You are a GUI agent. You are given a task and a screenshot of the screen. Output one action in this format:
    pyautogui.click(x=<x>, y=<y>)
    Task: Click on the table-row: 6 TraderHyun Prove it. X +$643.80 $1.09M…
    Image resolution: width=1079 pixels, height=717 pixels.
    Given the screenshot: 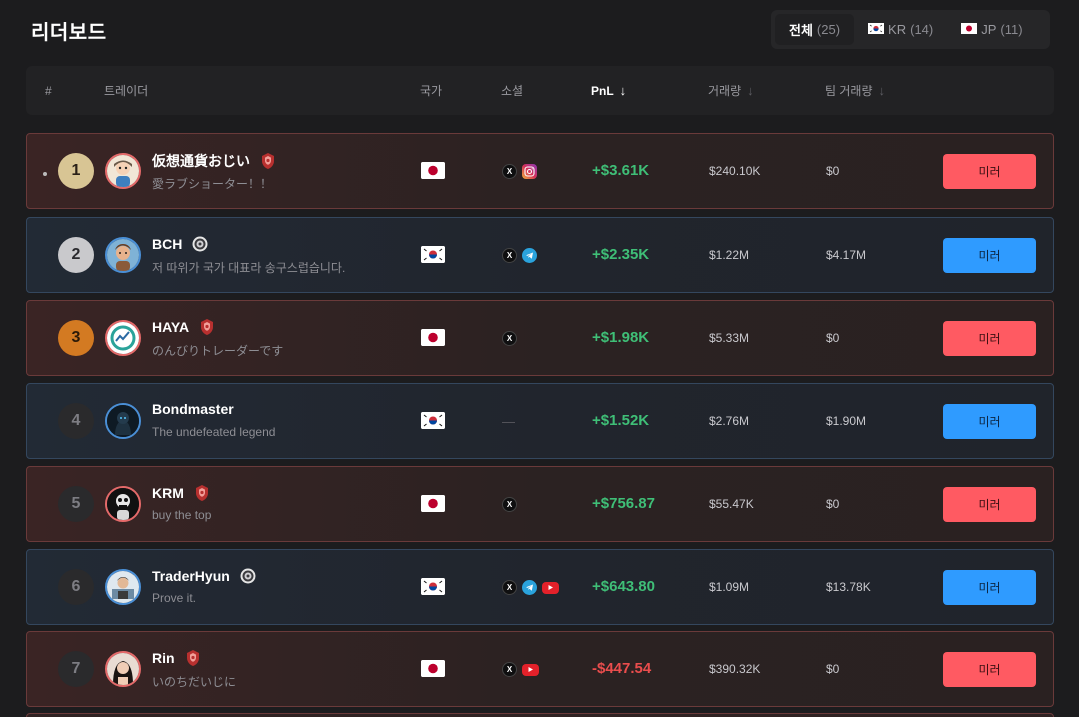 What is the action you would take?
    pyautogui.click(x=540, y=587)
    